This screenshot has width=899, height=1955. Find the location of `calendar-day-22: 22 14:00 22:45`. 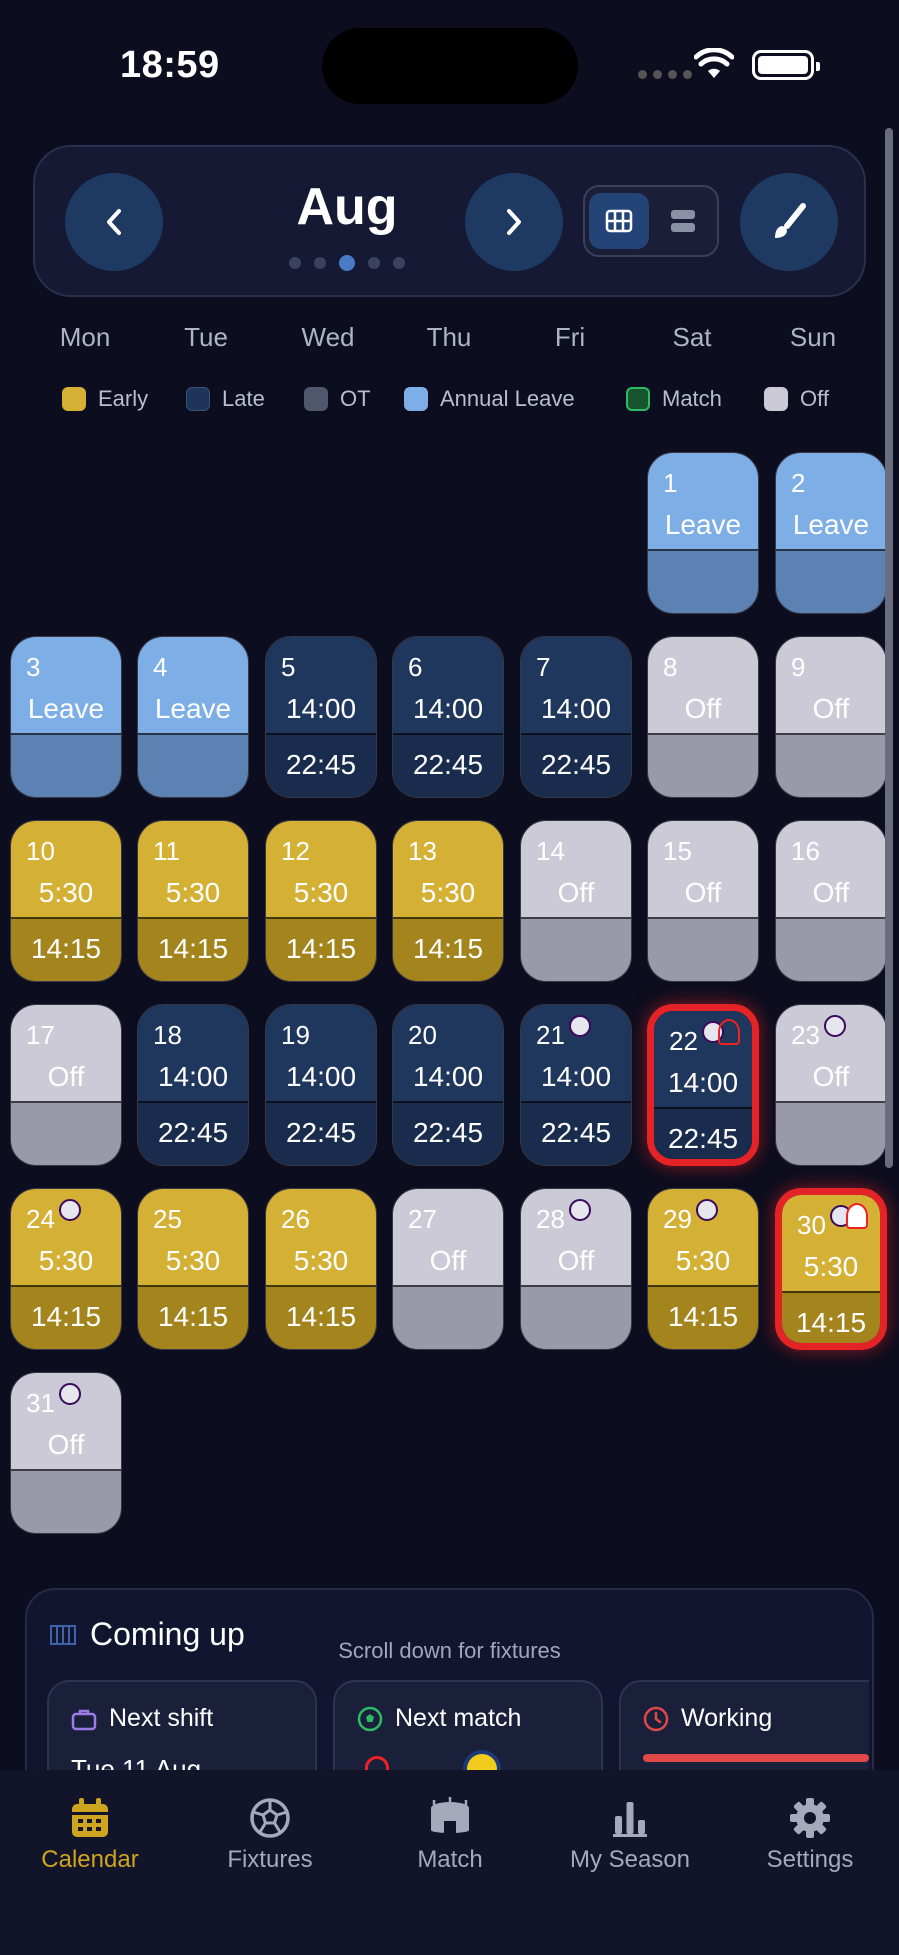

calendar-day-22: 22 14:00 22:45 is located at coordinates (703, 1085).